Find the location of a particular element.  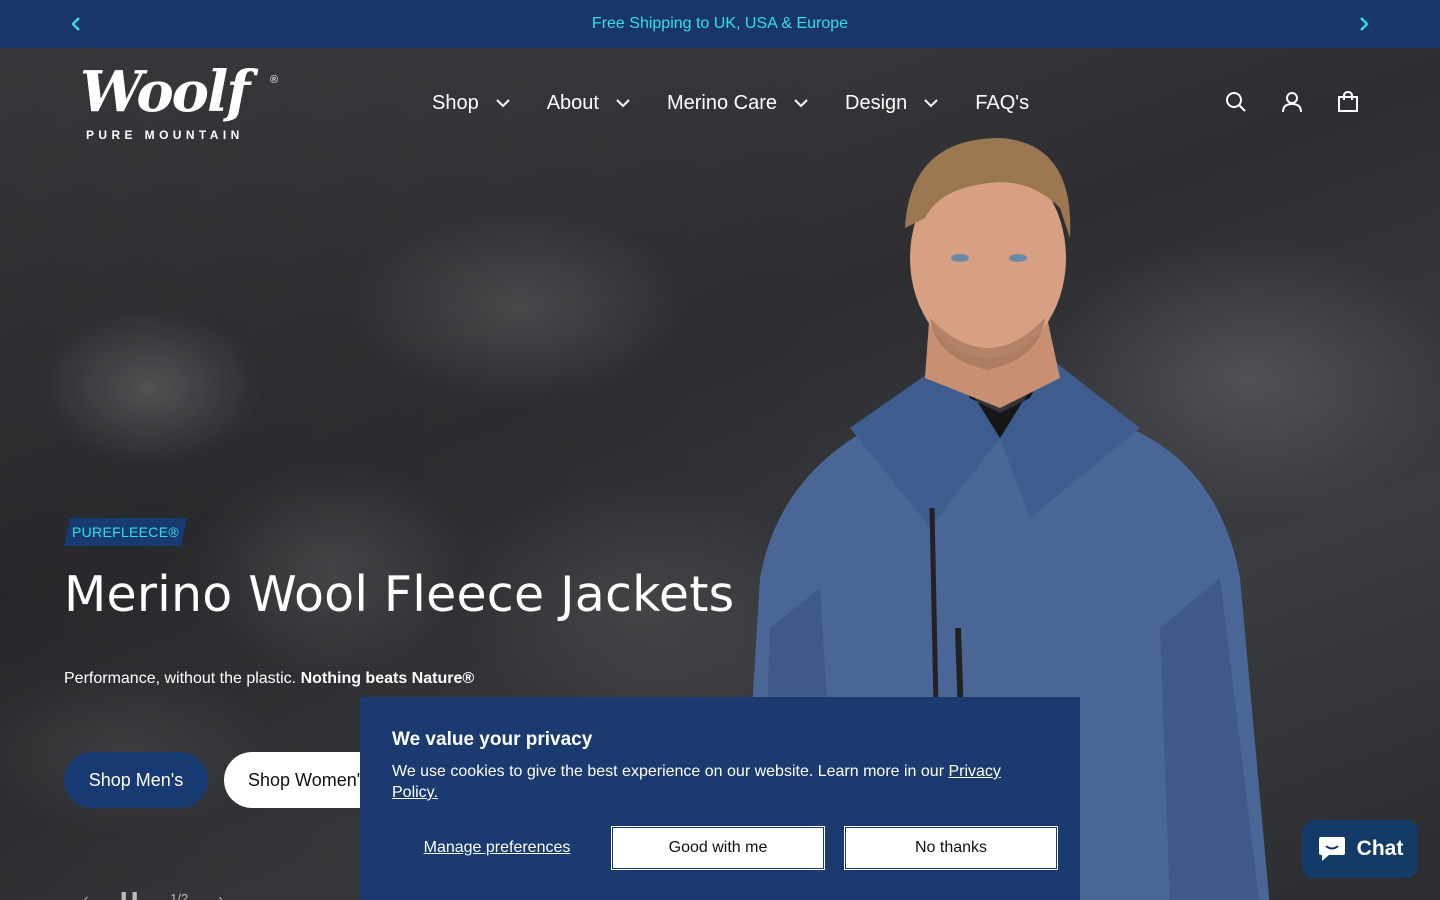

nav-item-label: About is located at coordinates (572, 102).